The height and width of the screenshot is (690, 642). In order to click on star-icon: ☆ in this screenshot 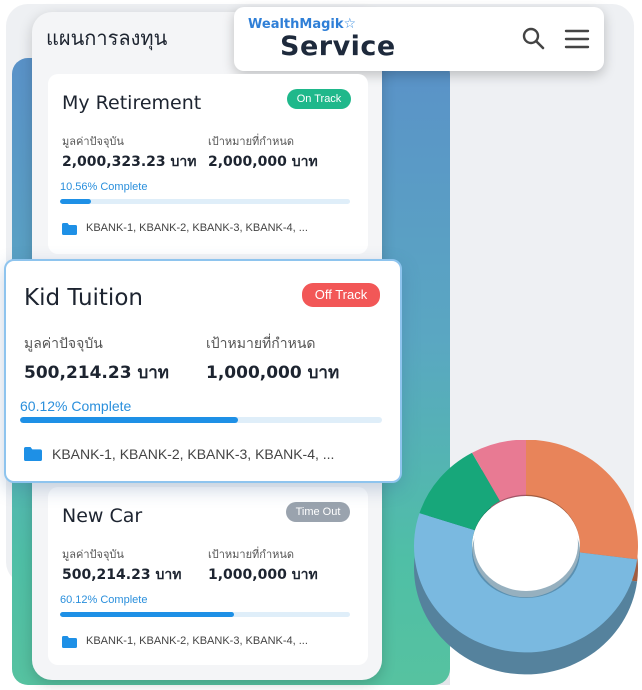, I will do `click(350, 24)`.